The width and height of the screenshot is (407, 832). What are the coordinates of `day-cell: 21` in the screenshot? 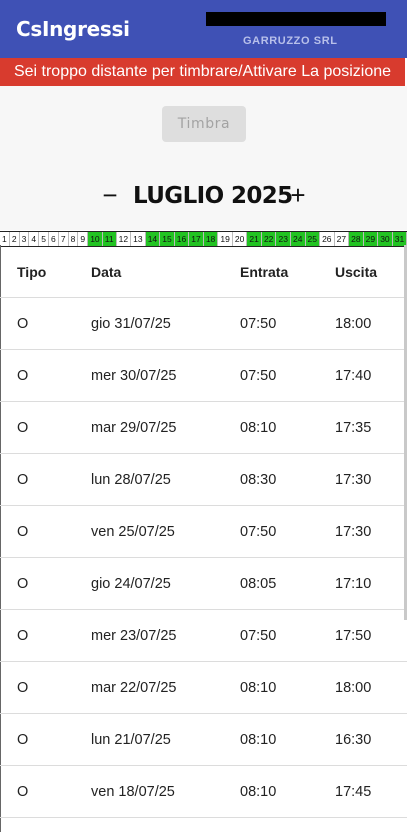 It's located at (254, 239).